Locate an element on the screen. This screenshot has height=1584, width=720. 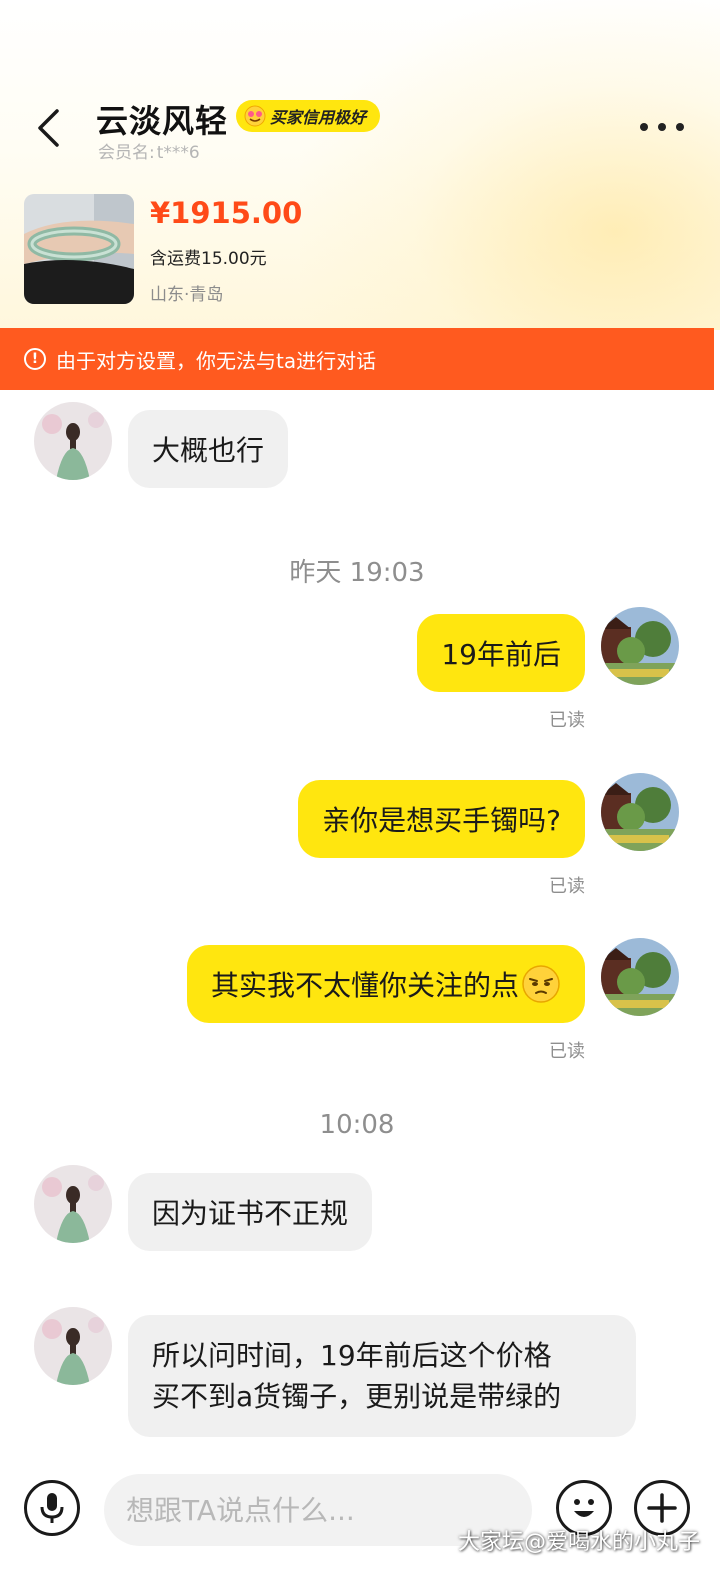
input-bar is located at coordinates (360, 1523).